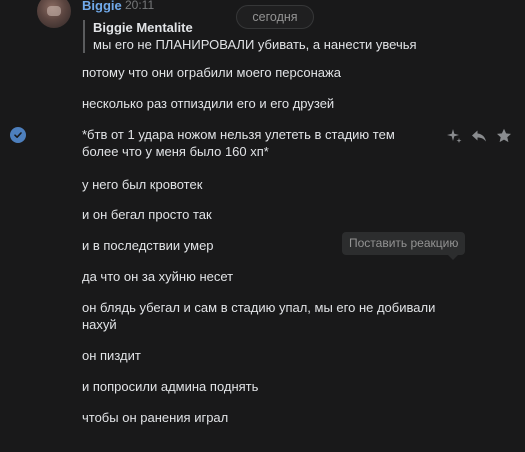 This screenshot has height=452, width=525. I want to click on message-actions, so click(479, 136).